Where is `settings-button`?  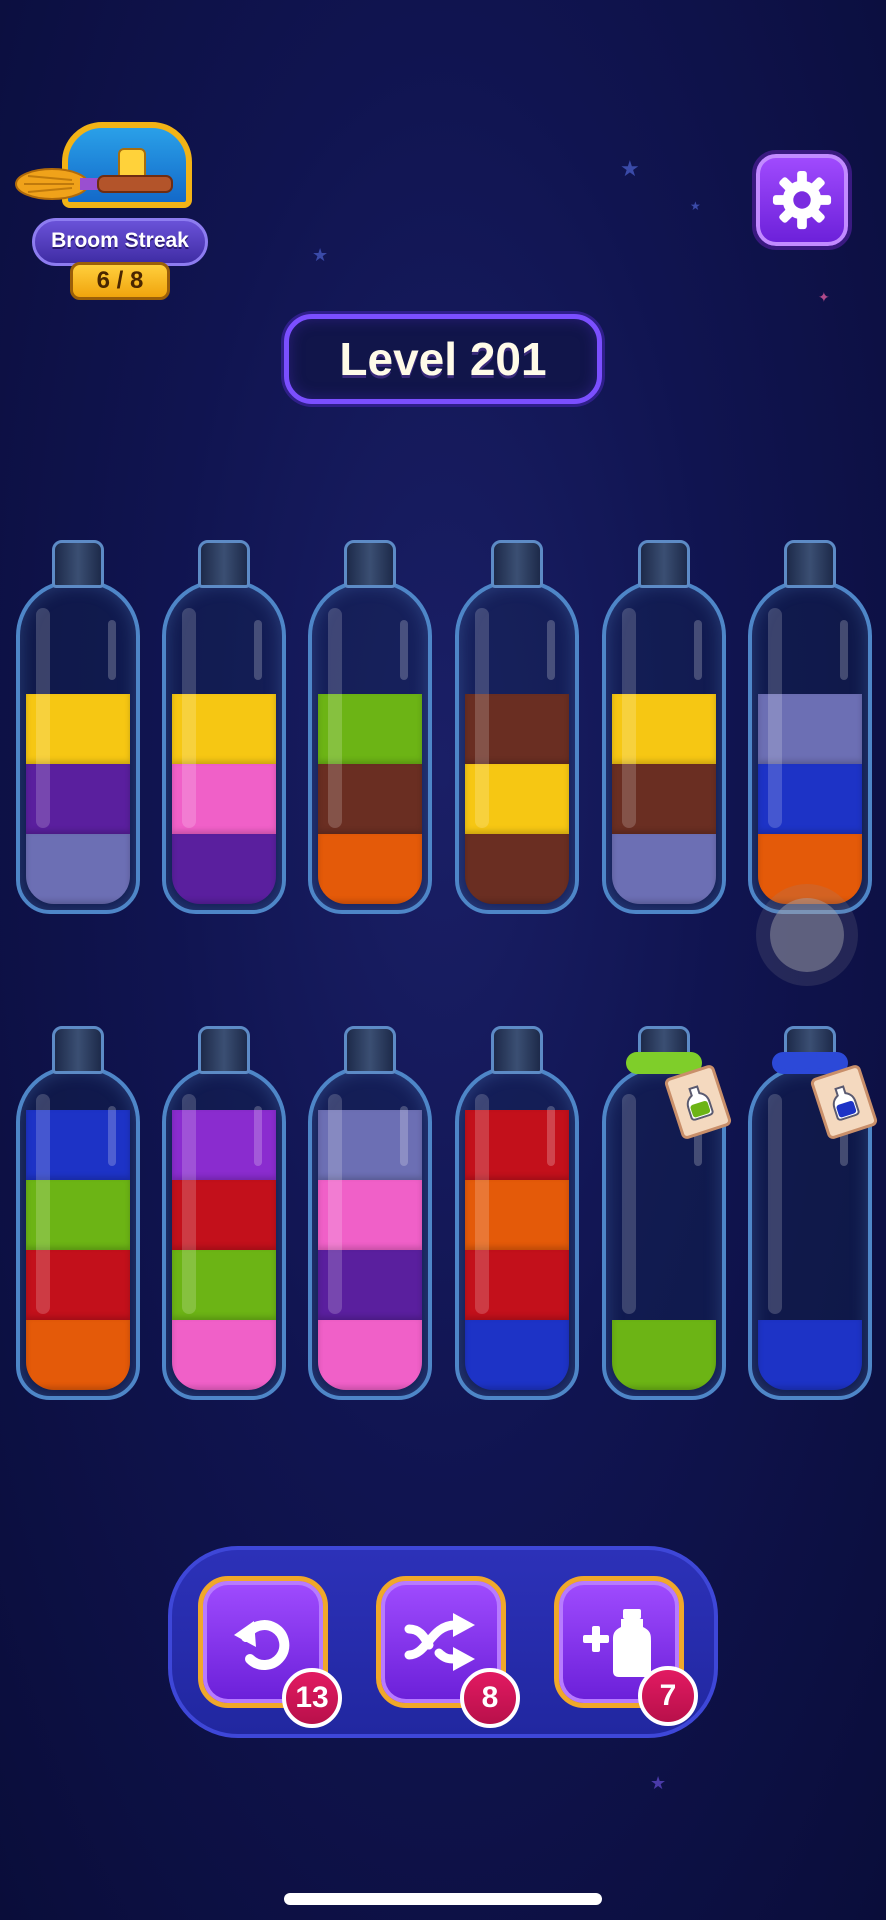 settings-button is located at coordinates (802, 200).